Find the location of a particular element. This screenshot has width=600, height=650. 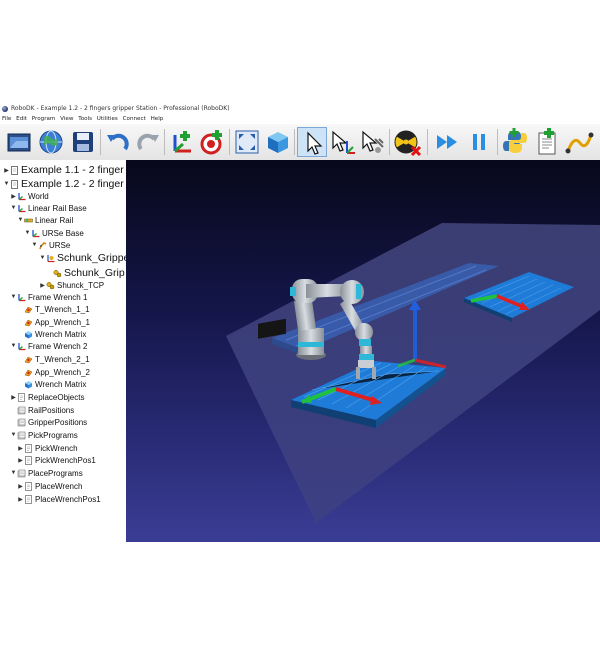

menu-help: Help is located at coordinates (157, 119).